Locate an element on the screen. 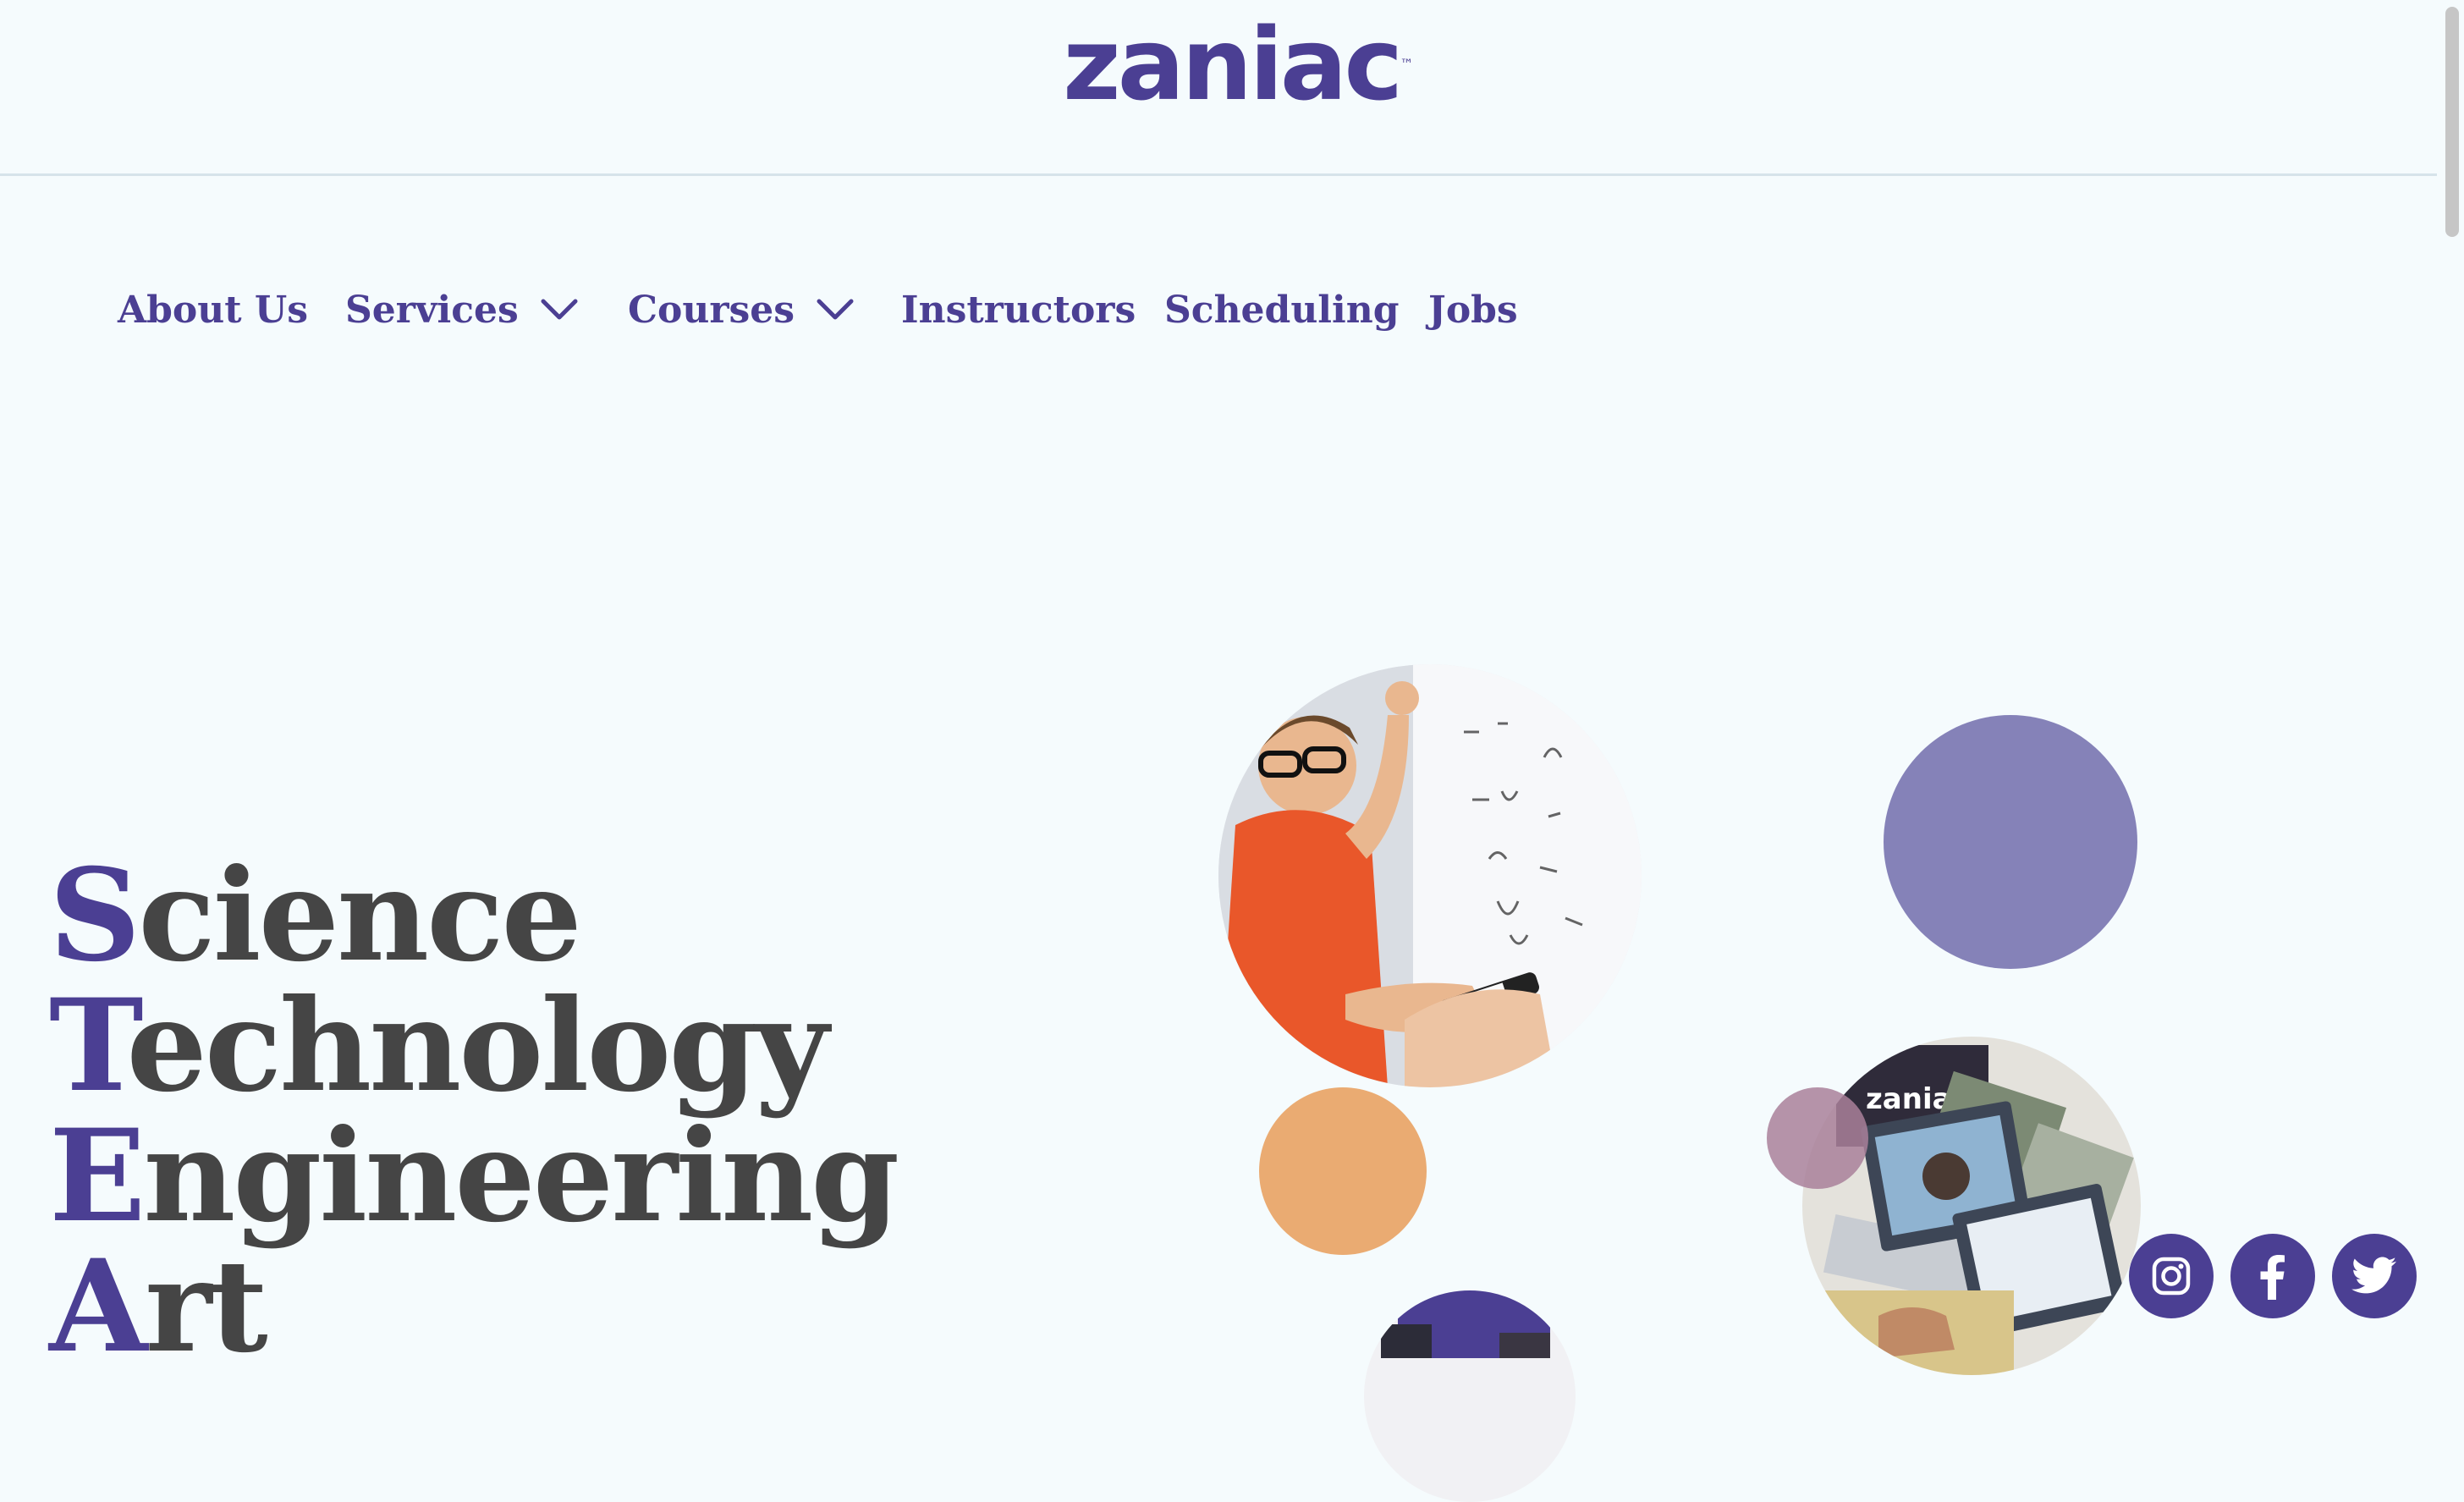 The image size is (2464, 1502). students-laptops-photo: zaniac is located at coordinates (1971, 1206).